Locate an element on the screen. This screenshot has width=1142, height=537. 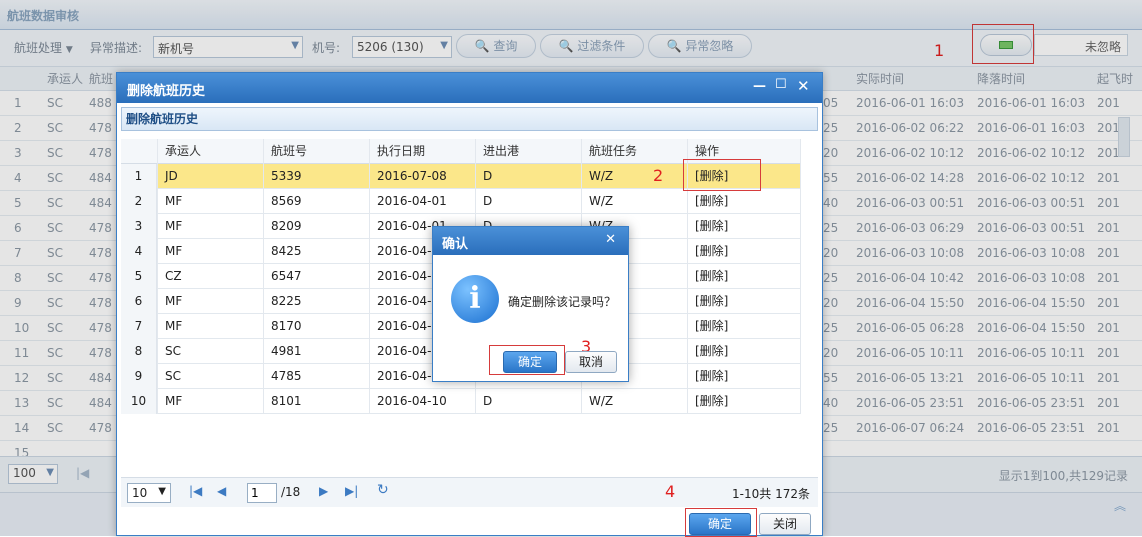
bg-cell-mid: 05 is located at coordinates (831, 103).